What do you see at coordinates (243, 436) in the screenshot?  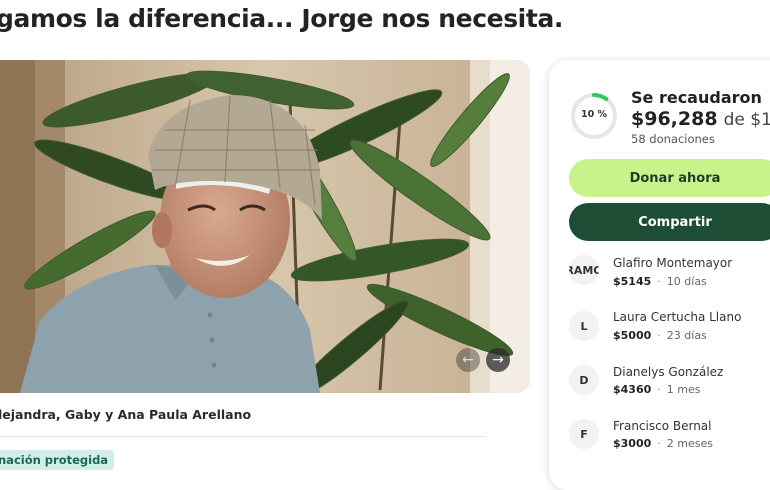 I see `divider` at bounding box center [243, 436].